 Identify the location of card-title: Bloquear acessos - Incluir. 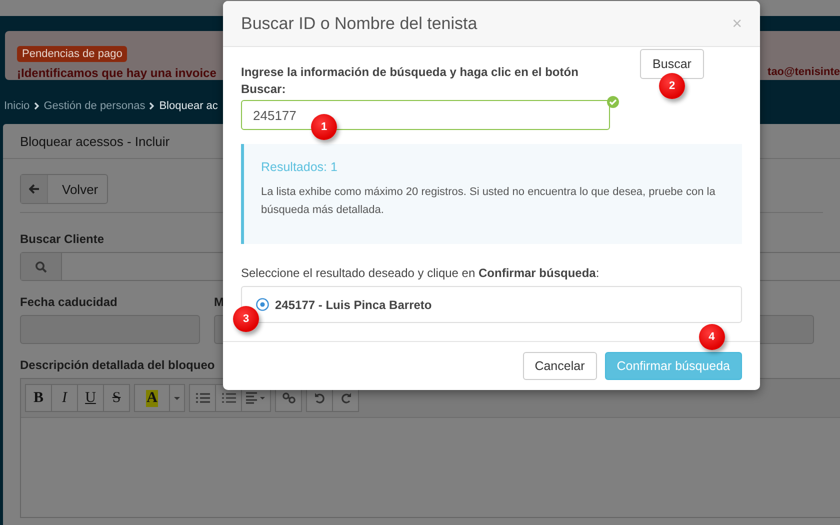
(95, 141).